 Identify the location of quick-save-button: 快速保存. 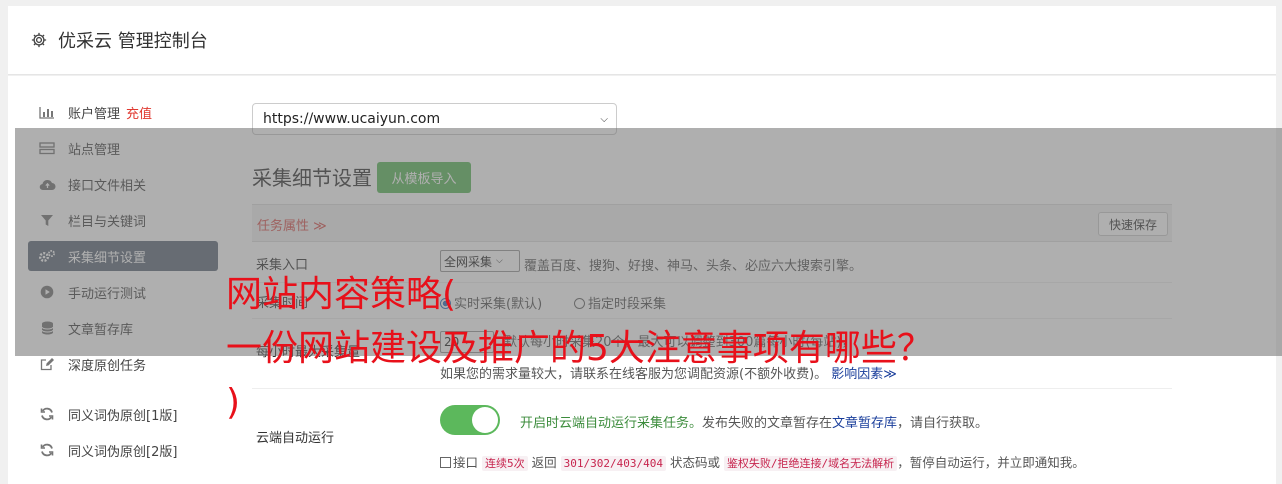
(1133, 224).